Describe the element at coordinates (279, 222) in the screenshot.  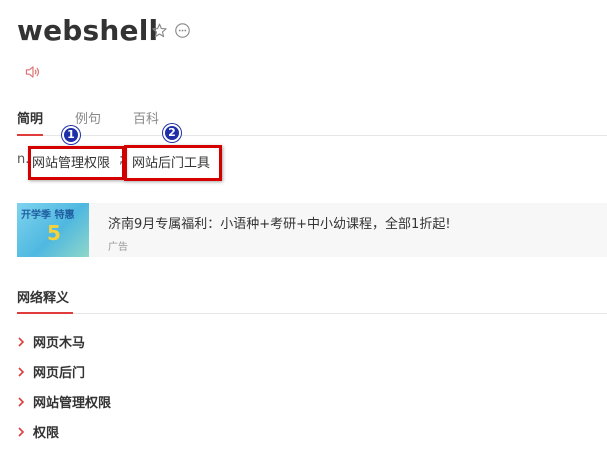
I see `ad-title: 济南9月专属福利：小语种+考研+中小幼课程，全部1折起!` at that location.